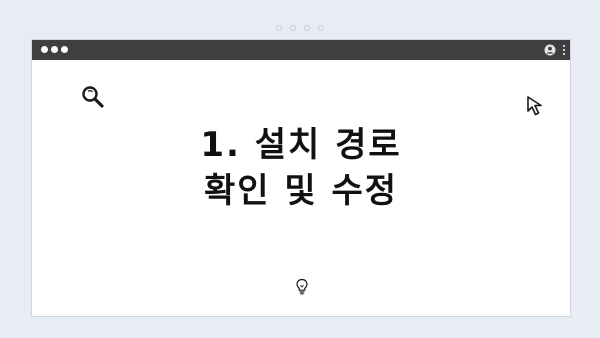 The image size is (600, 338). I want to click on title-line-1: 1. 설치 경로, so click(301, 145).